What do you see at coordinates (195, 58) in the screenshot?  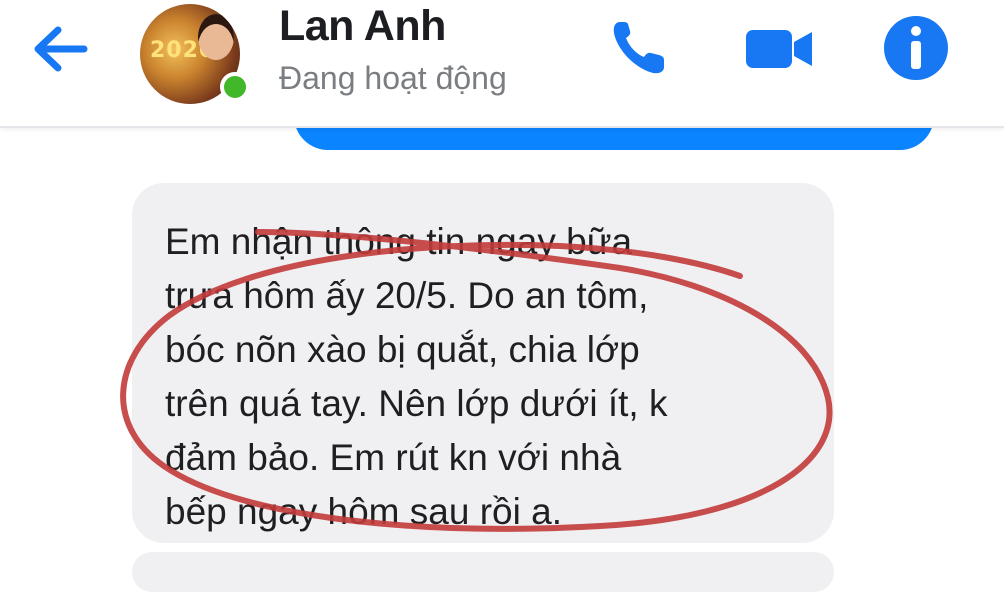 I see `contact-avatar: 2020` at bounding box center [195, 58].